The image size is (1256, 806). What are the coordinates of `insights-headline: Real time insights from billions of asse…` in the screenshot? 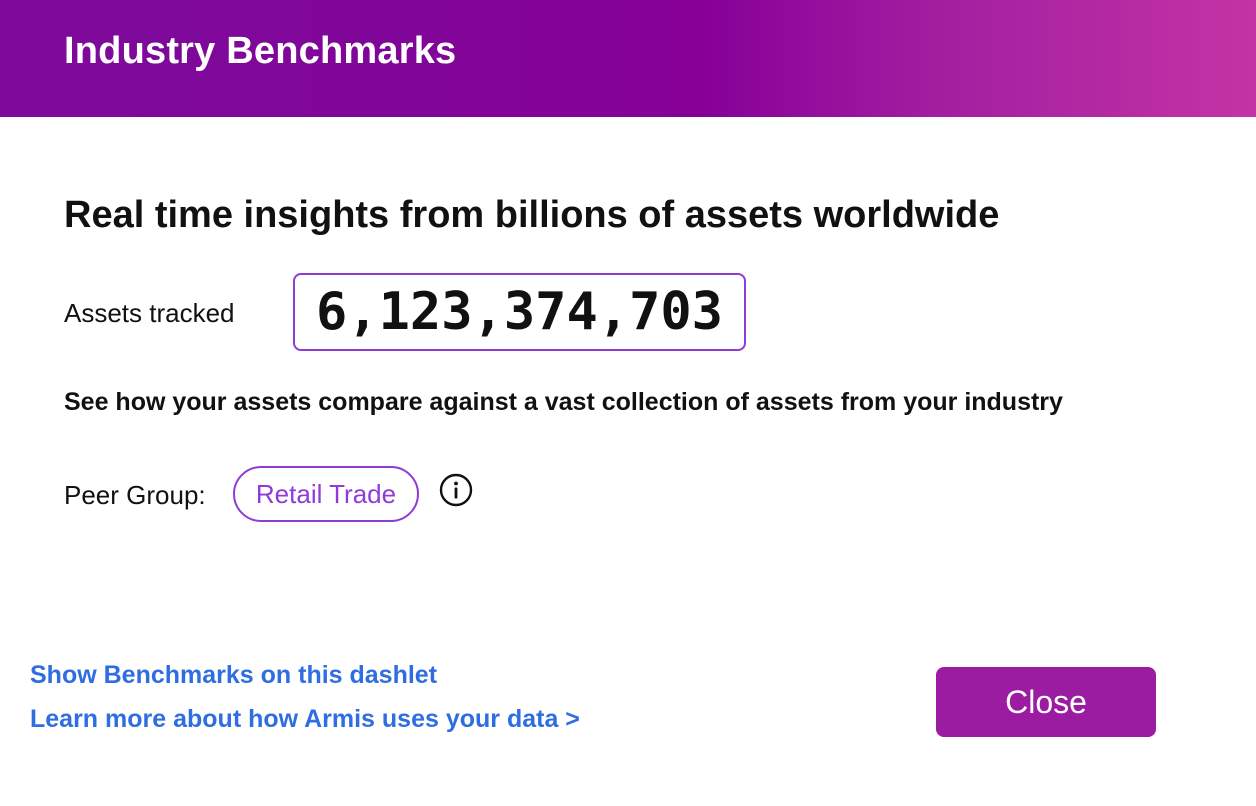 It's located at (532, 215).